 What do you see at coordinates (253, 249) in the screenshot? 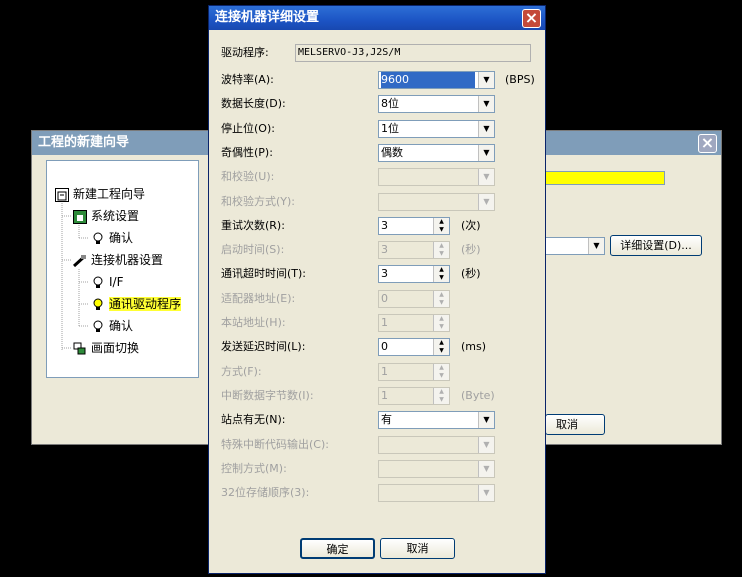
I see `setting-label: 启动时间(S):` at bounding box center [253, 249].